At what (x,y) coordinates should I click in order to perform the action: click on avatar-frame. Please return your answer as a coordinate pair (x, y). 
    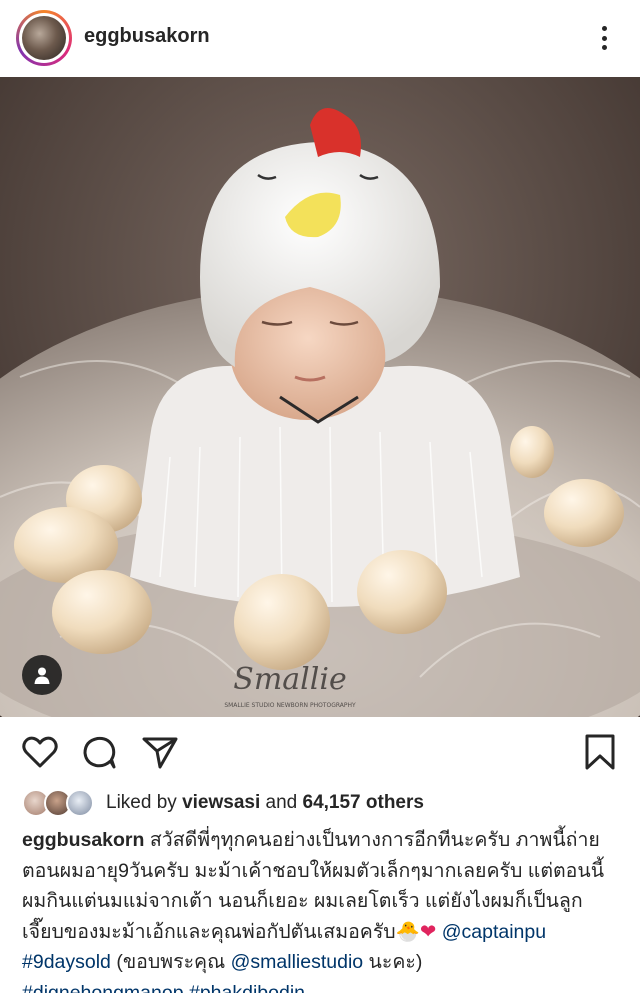
    Looking at the image, I should click on (44, 38).